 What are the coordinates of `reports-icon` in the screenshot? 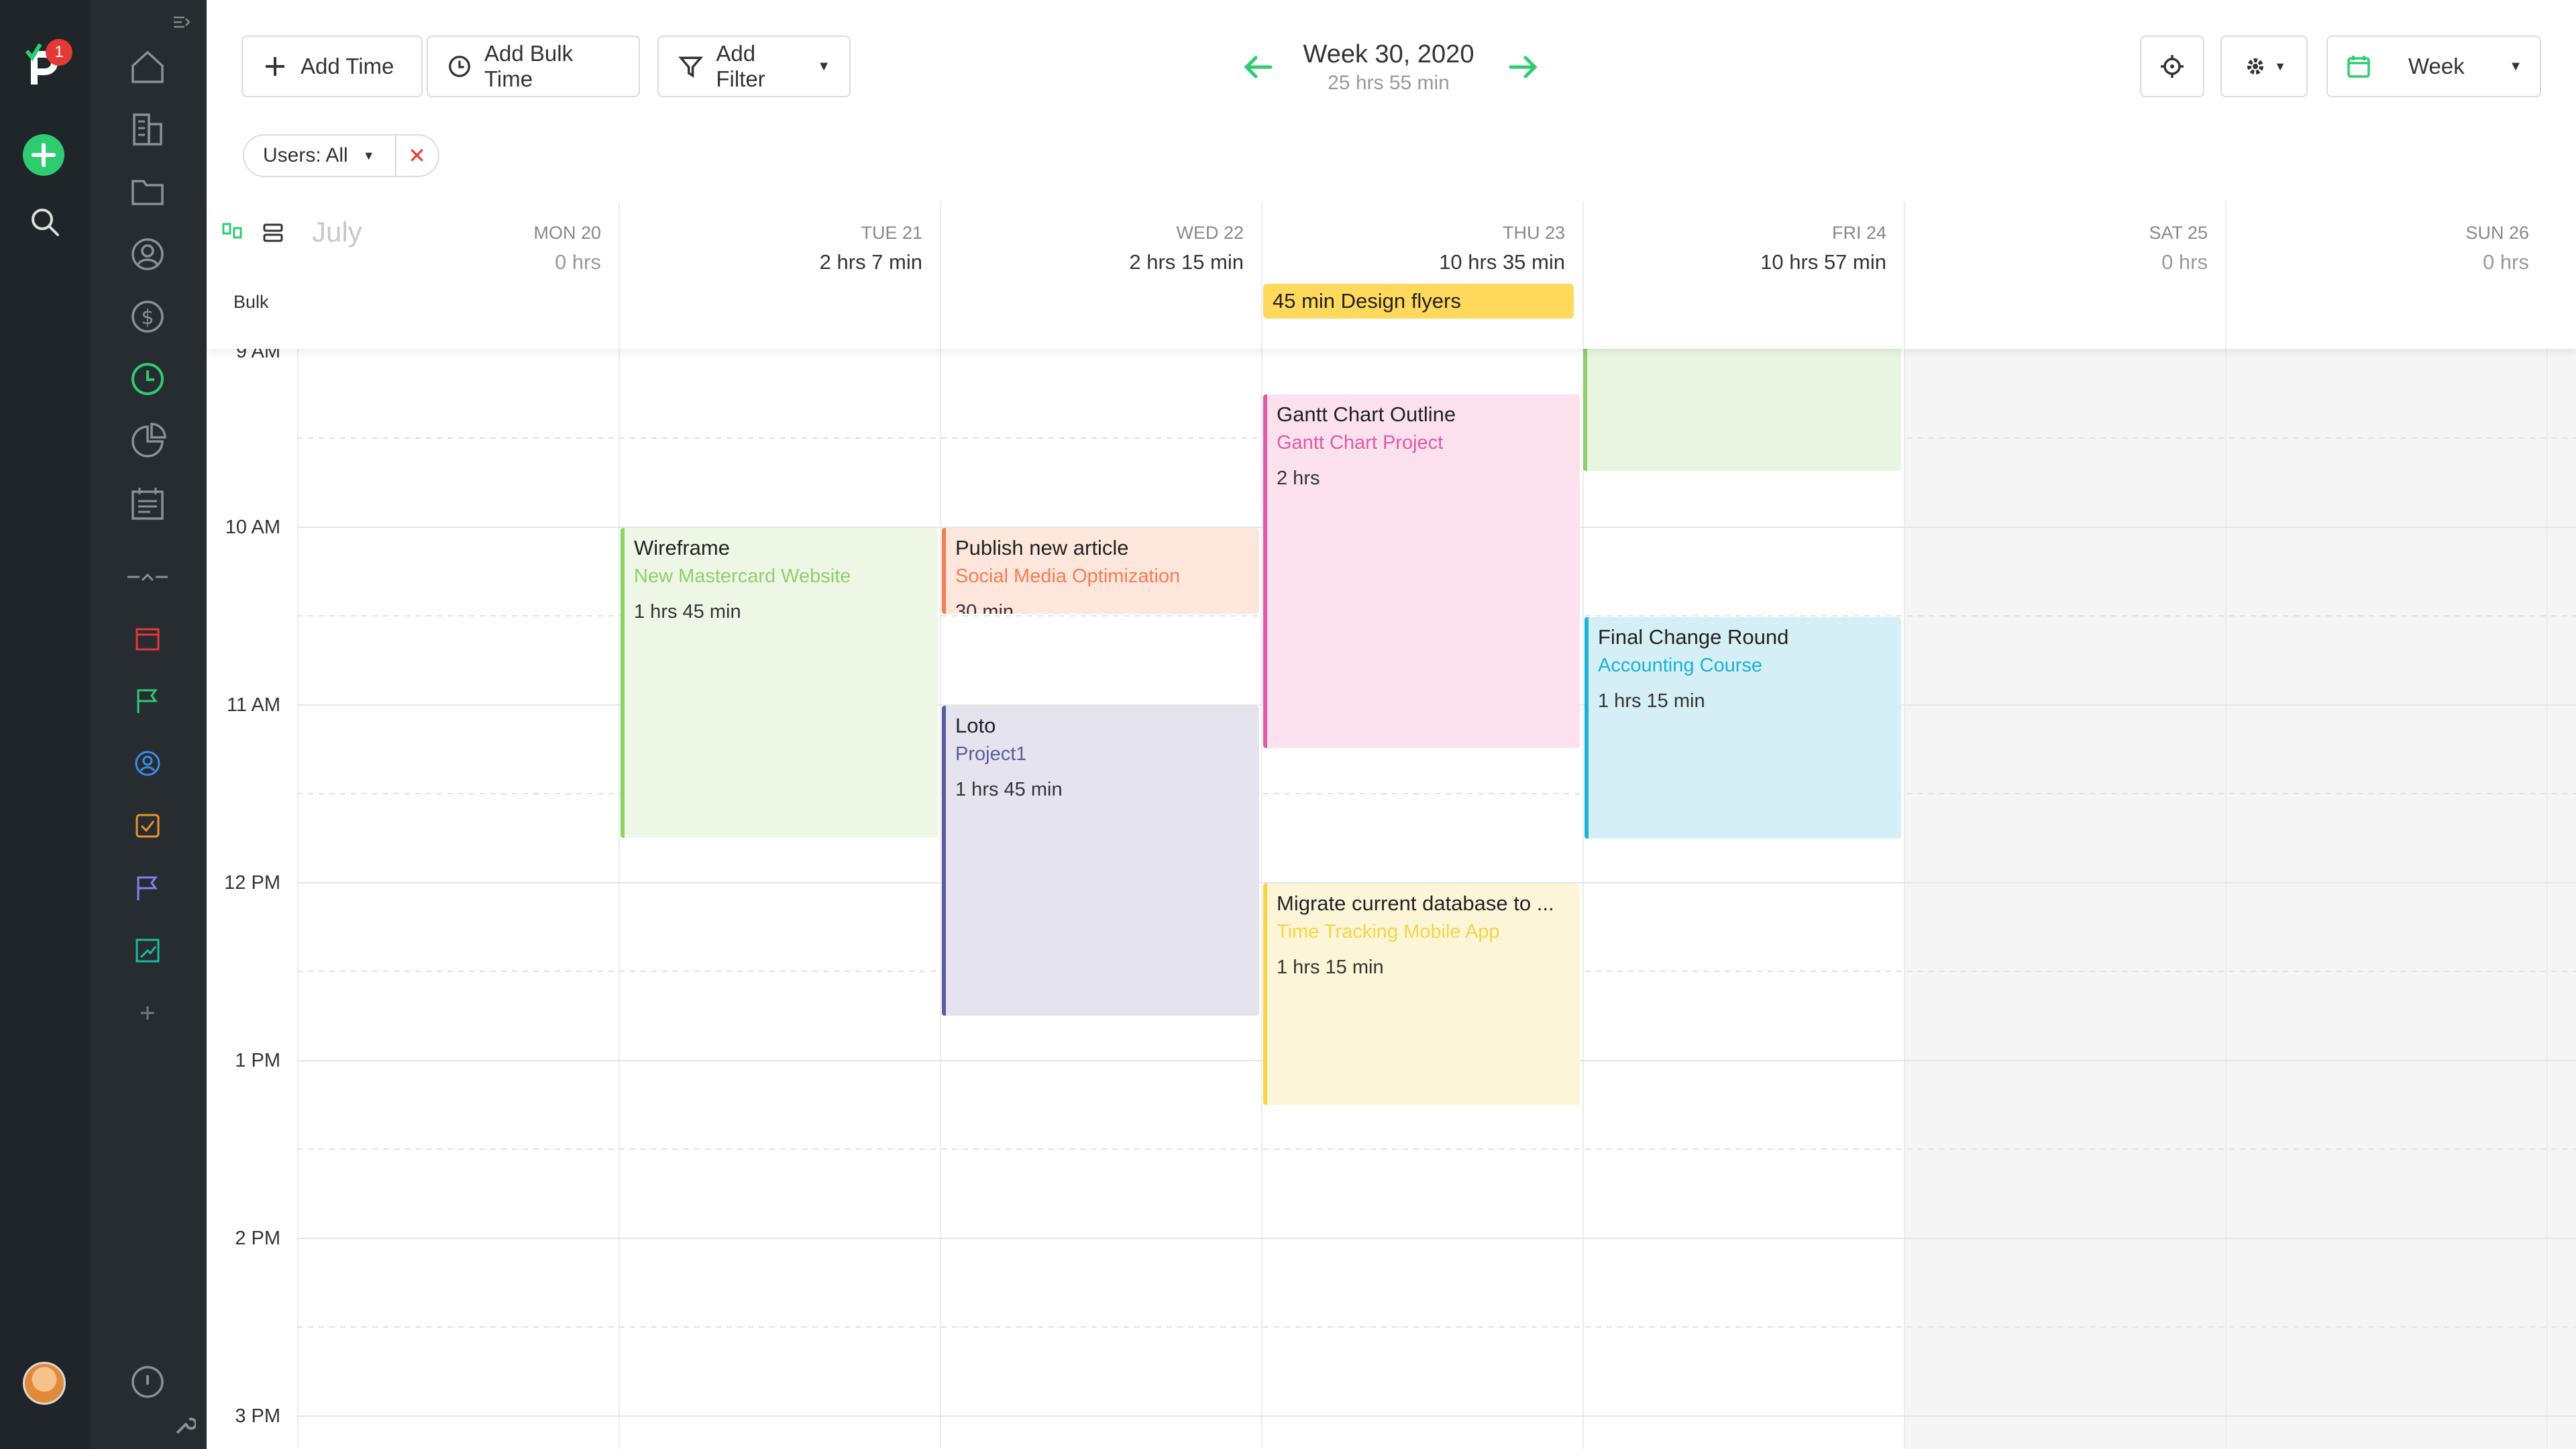 It's located at (147, 441).